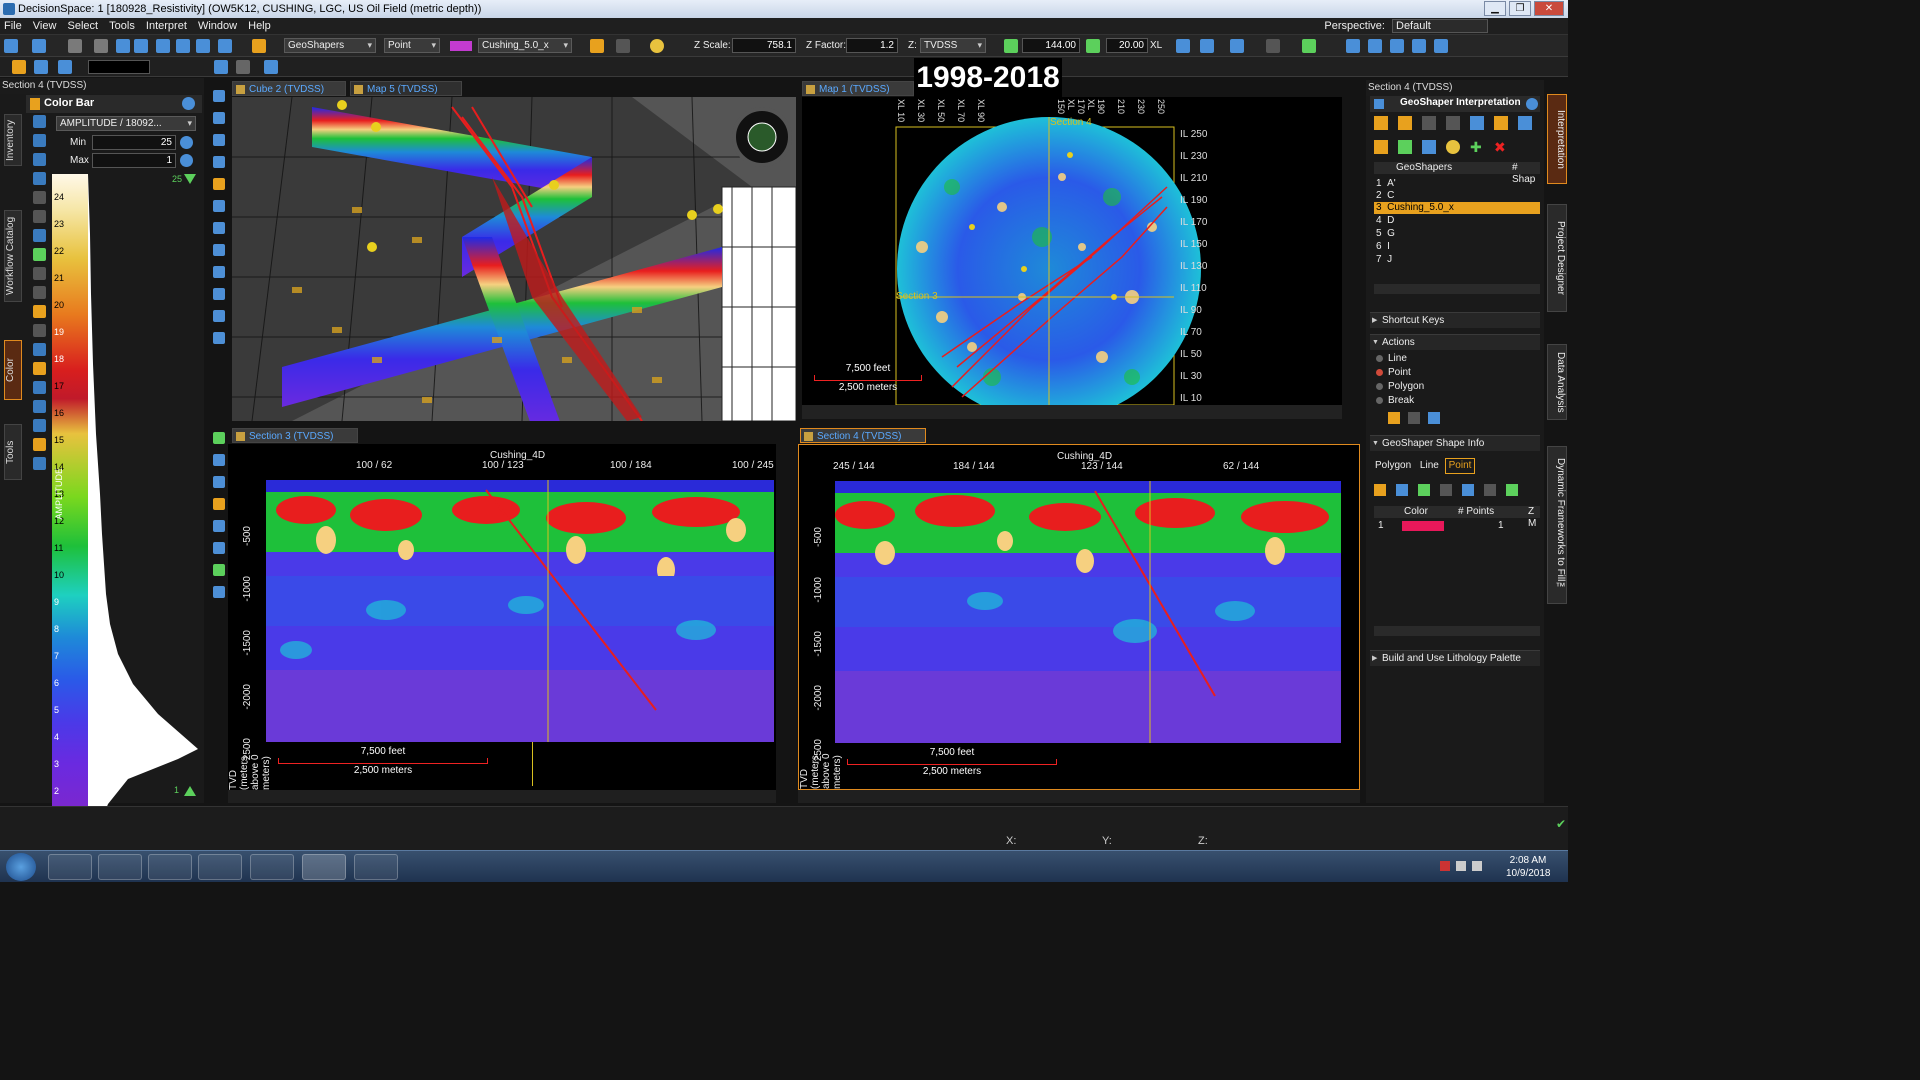 The width and height of the screenshot is (1920, 1080). I want to click on sun-icon, so click(19, 67).